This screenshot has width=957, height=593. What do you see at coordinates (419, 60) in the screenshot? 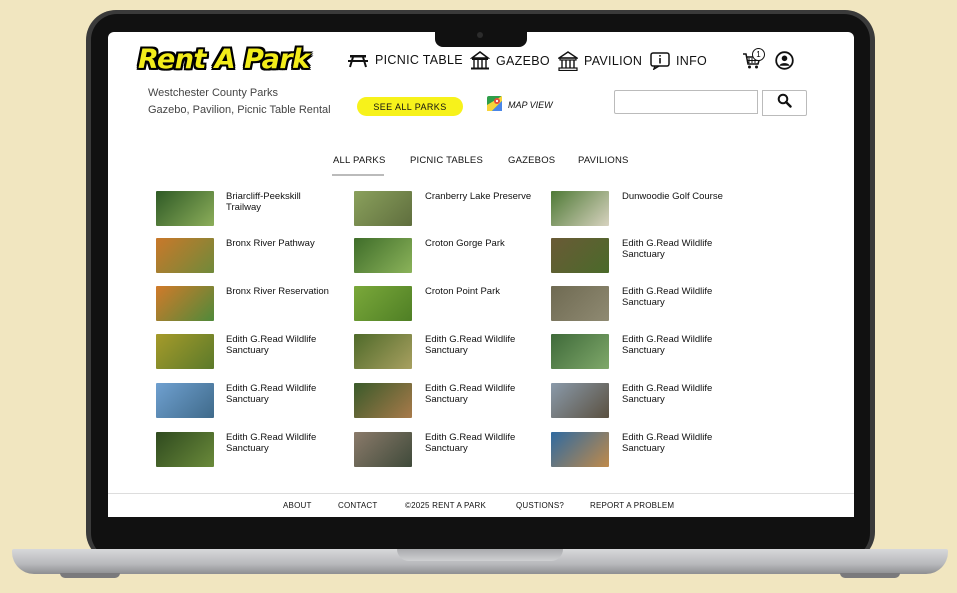
I see `nav-label: PICNIC TABLE` at bounding box center [419, 60].